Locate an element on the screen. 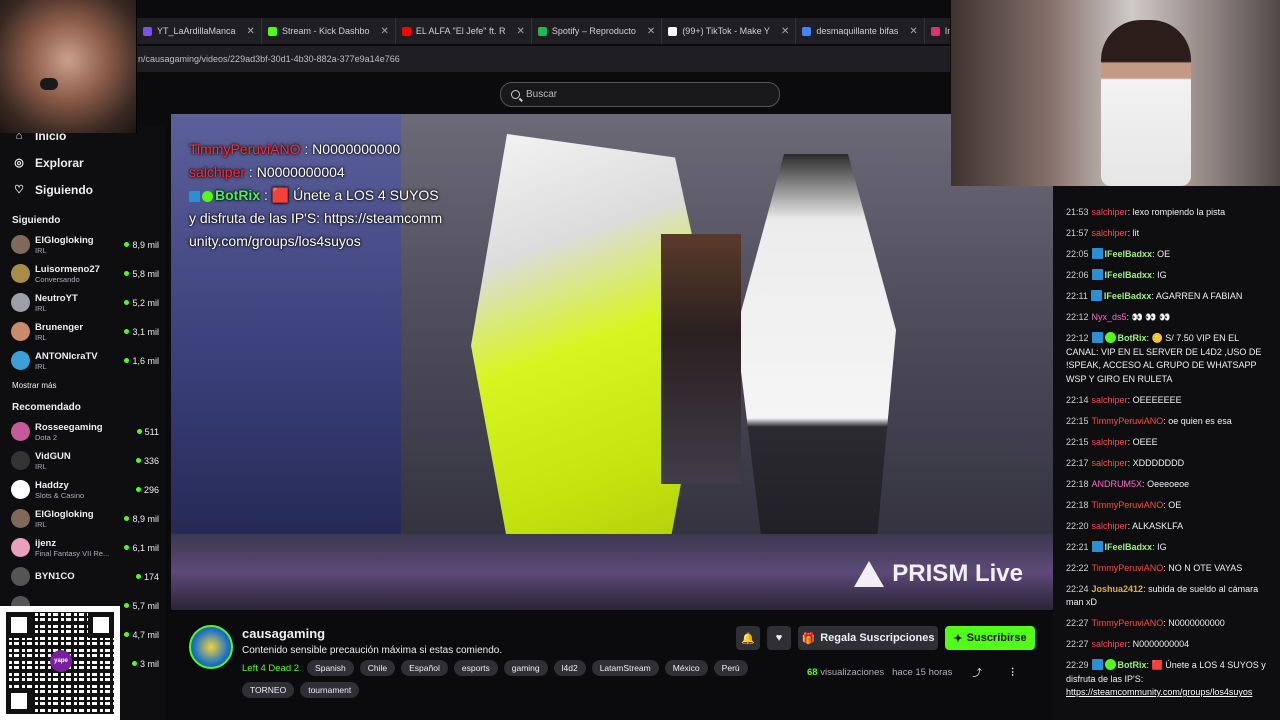 This screenshot has width=1280, height=720. channel-category: Conversando is located at coordinates (57, 279).